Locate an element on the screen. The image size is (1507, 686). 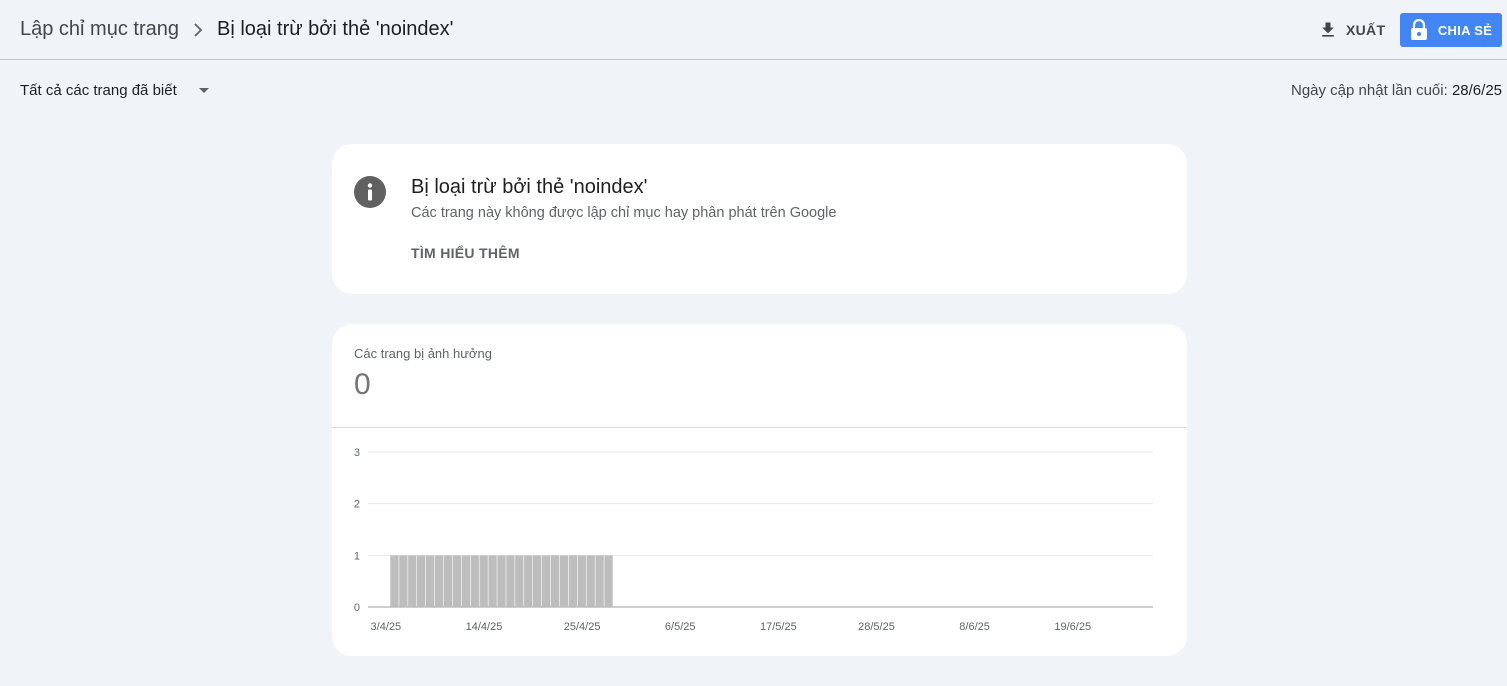
export-button-label: XUẤT is located at coordinates (1366, 30).